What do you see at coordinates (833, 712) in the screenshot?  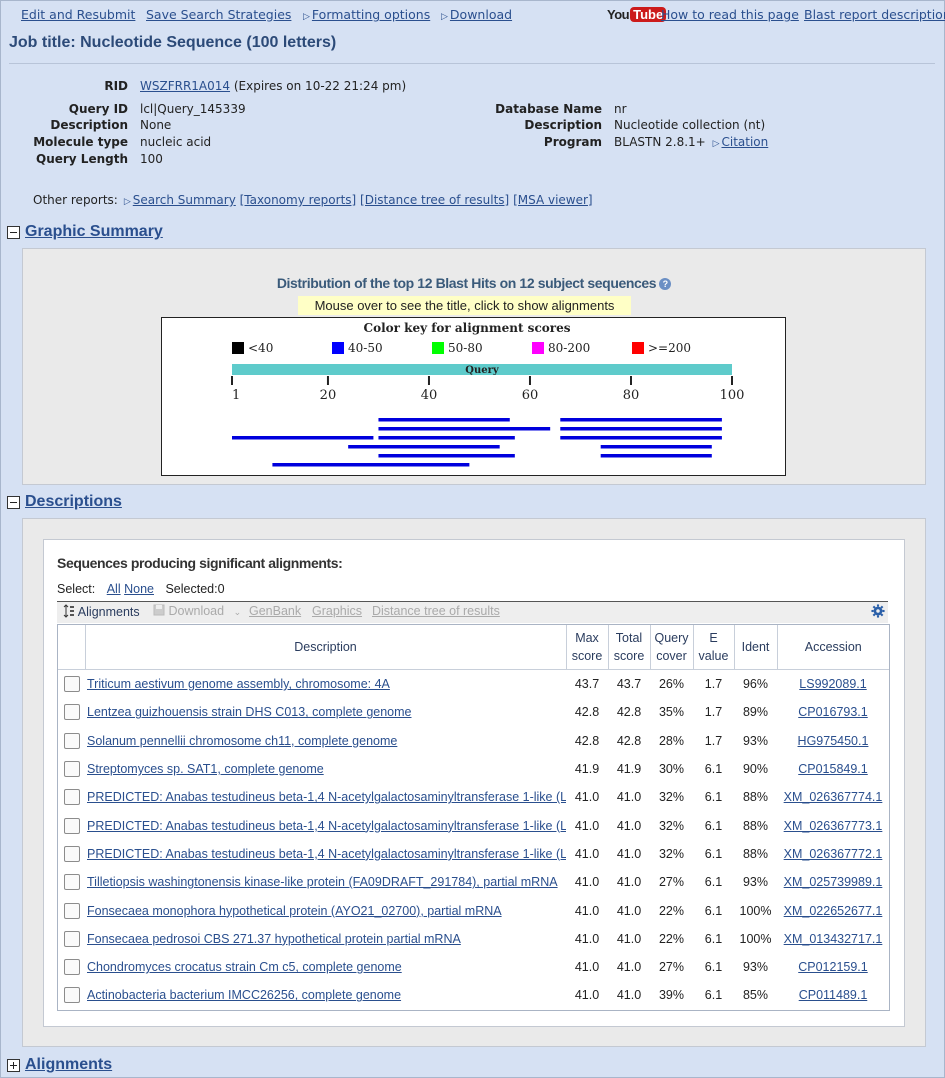 I see `accession-link: CP016793.1` at bounding box center [833, 712].